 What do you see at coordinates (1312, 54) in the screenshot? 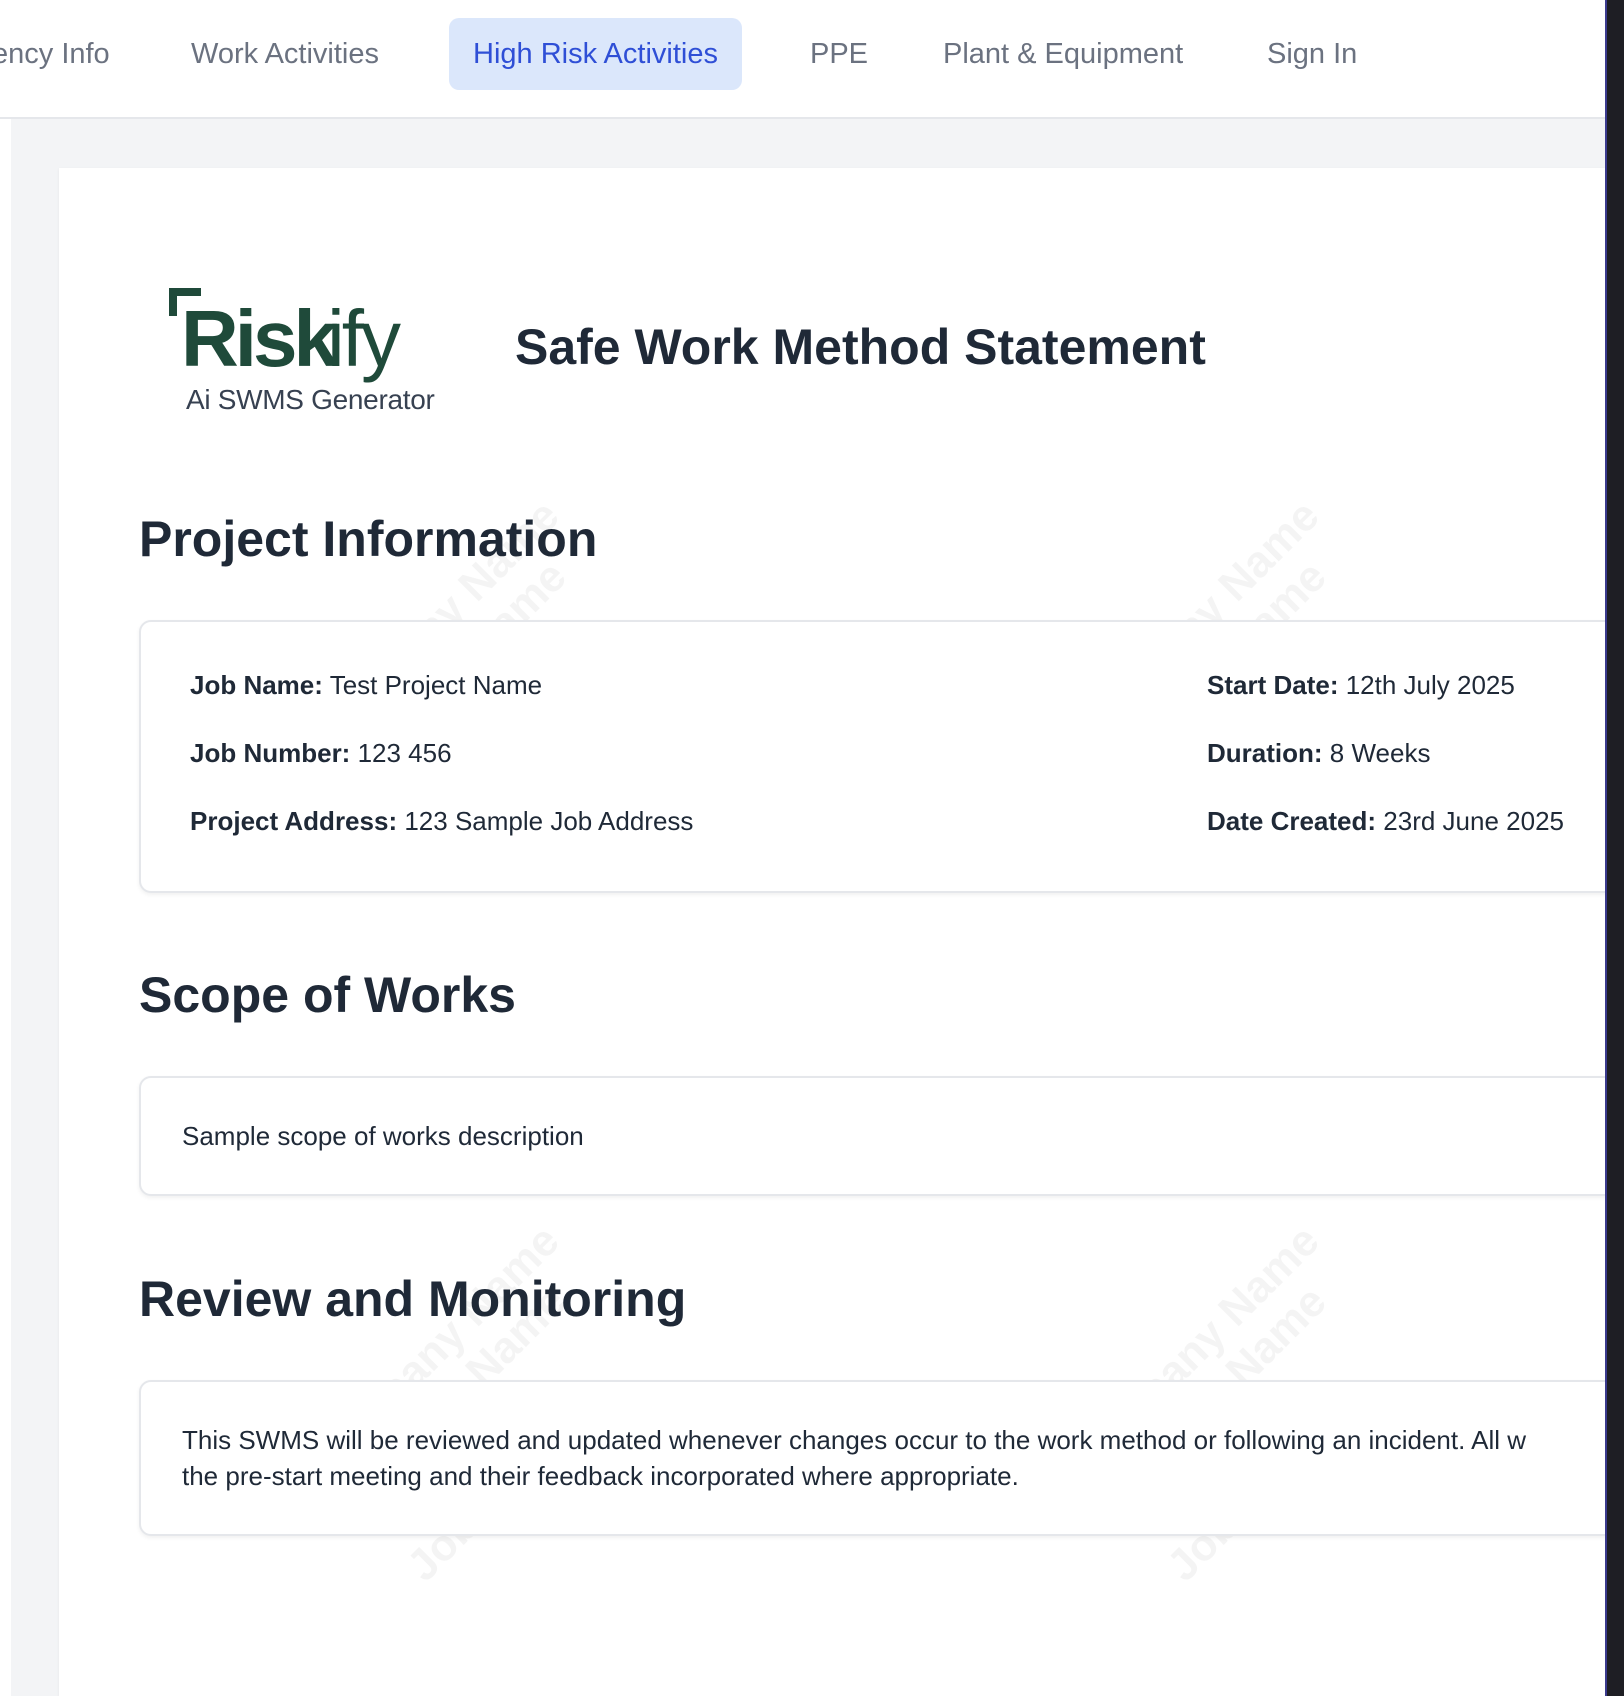
I see `tab-sign-in: Sign In` at bounding box center [1312, 54].